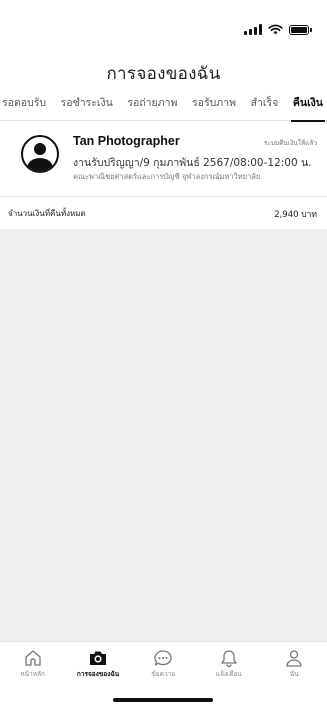  I want to click on camera-icon, so click(98, 658).